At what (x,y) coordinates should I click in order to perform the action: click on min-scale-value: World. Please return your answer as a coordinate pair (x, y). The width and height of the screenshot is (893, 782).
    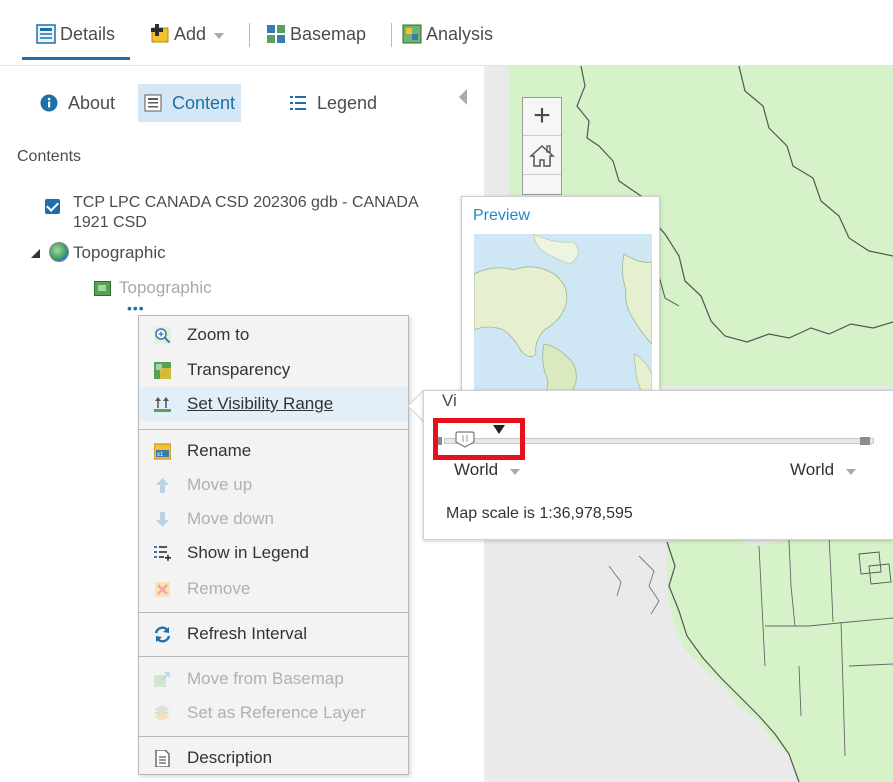
    Looking at the image, I should click on (476, 469).